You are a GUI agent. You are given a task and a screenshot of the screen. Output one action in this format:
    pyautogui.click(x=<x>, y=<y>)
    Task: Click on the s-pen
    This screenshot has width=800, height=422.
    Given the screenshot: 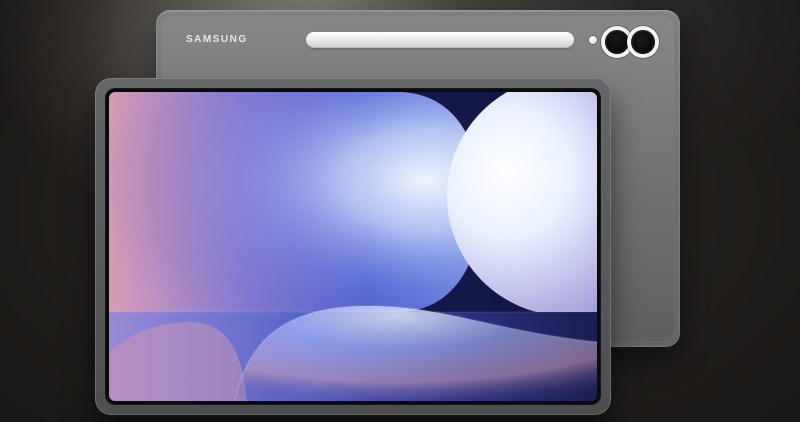 What is the action you would take?
    pyautogui.click(x=440, y=40)
    